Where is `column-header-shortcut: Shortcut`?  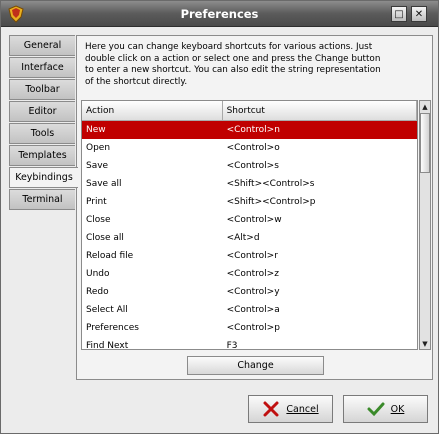 column-header-shortcut: Shortcut is located at coordinates (319, 110).